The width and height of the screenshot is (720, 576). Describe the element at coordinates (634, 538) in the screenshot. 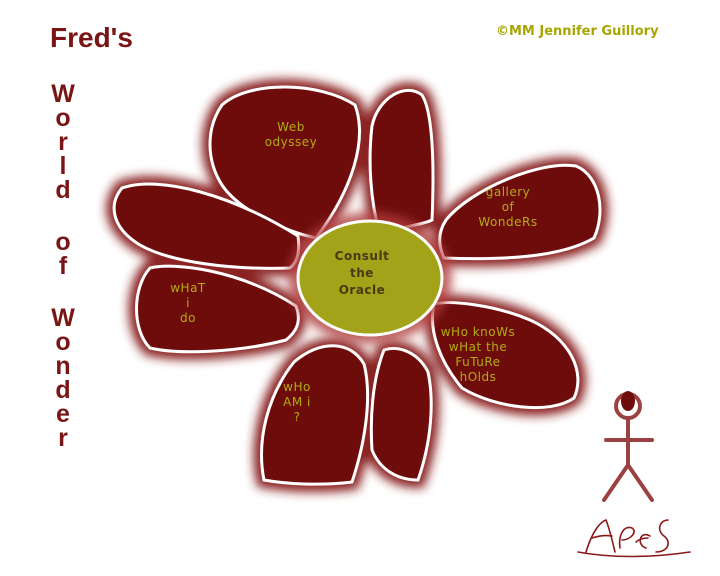

I see `artist-signature` at that location.